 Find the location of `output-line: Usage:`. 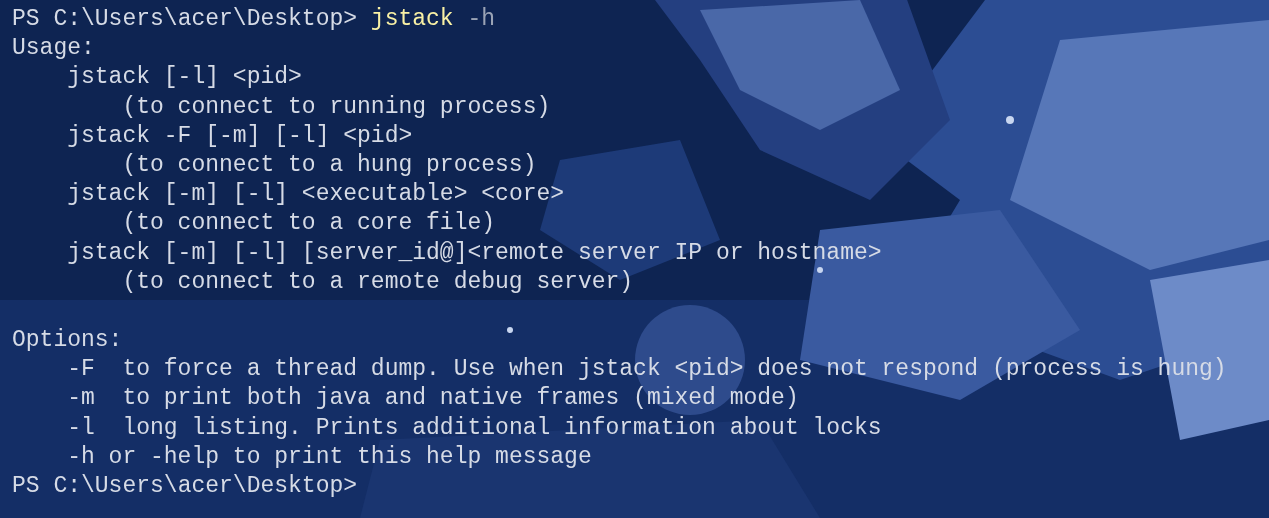

output-line: Usage: is located at coordinates (53, 48).